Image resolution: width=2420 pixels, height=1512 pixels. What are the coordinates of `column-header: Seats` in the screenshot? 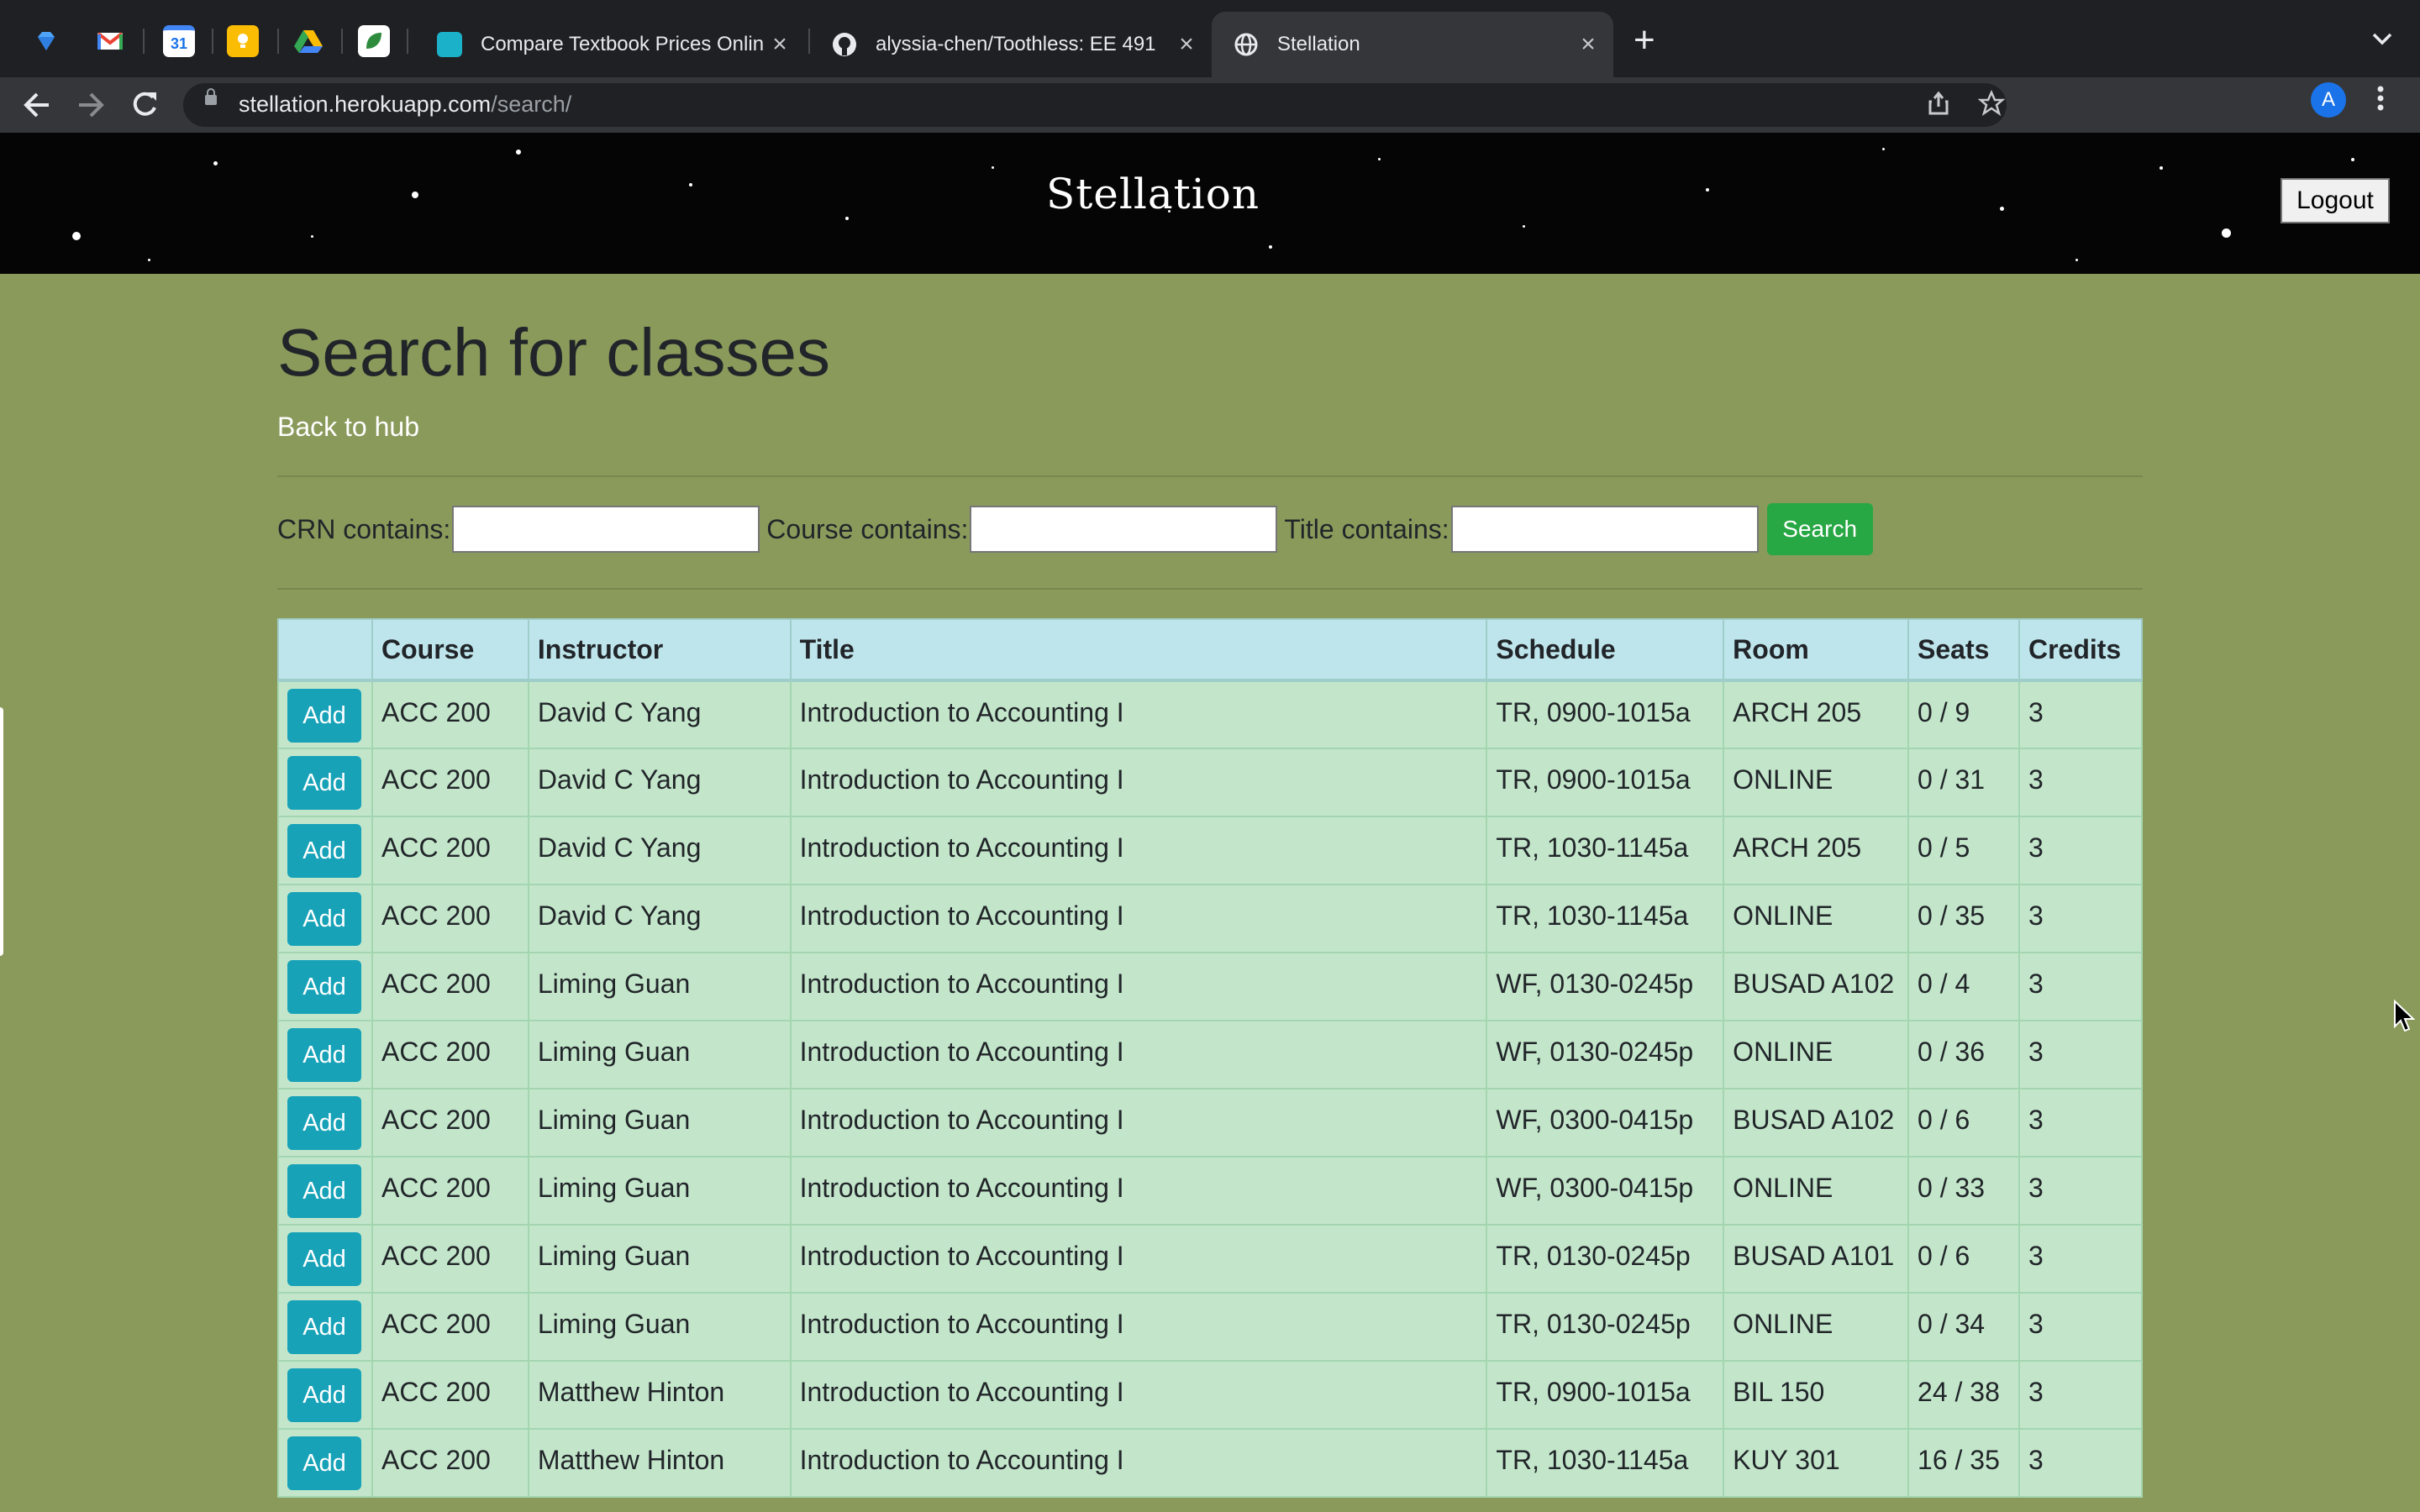 It's located at (1964, 650).